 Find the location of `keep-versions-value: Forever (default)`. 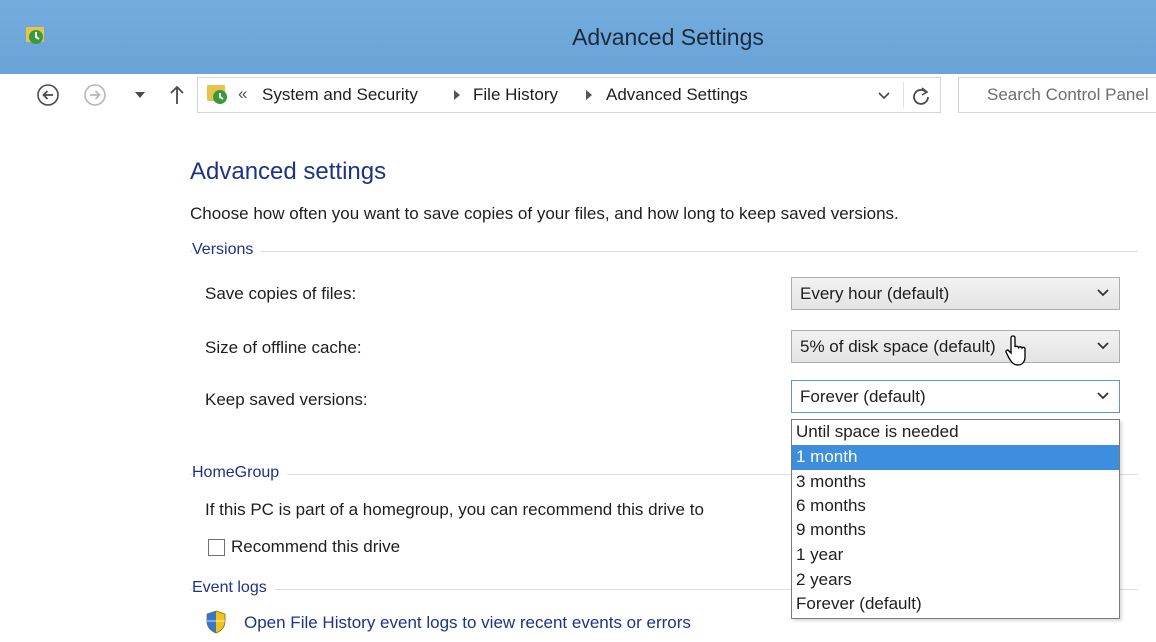

keep-versions-value: Forever (default) is located at coordinates (863, 396).